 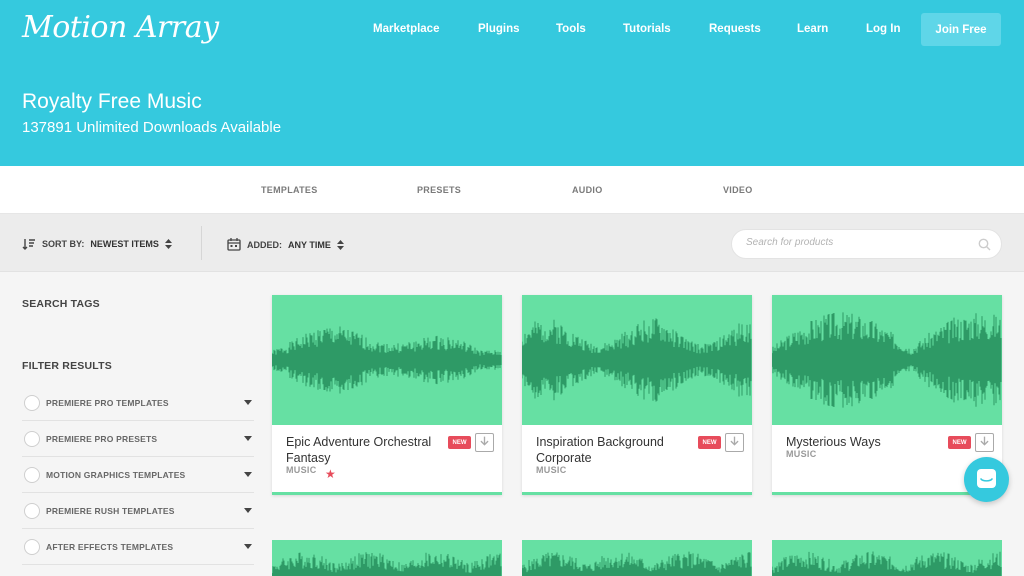 What do you see at coordinates (116, 474) in the screenshot?
I see `filter-label: MOTION GRAPHICS TEMPLATES` at bounding box center [116, 474].